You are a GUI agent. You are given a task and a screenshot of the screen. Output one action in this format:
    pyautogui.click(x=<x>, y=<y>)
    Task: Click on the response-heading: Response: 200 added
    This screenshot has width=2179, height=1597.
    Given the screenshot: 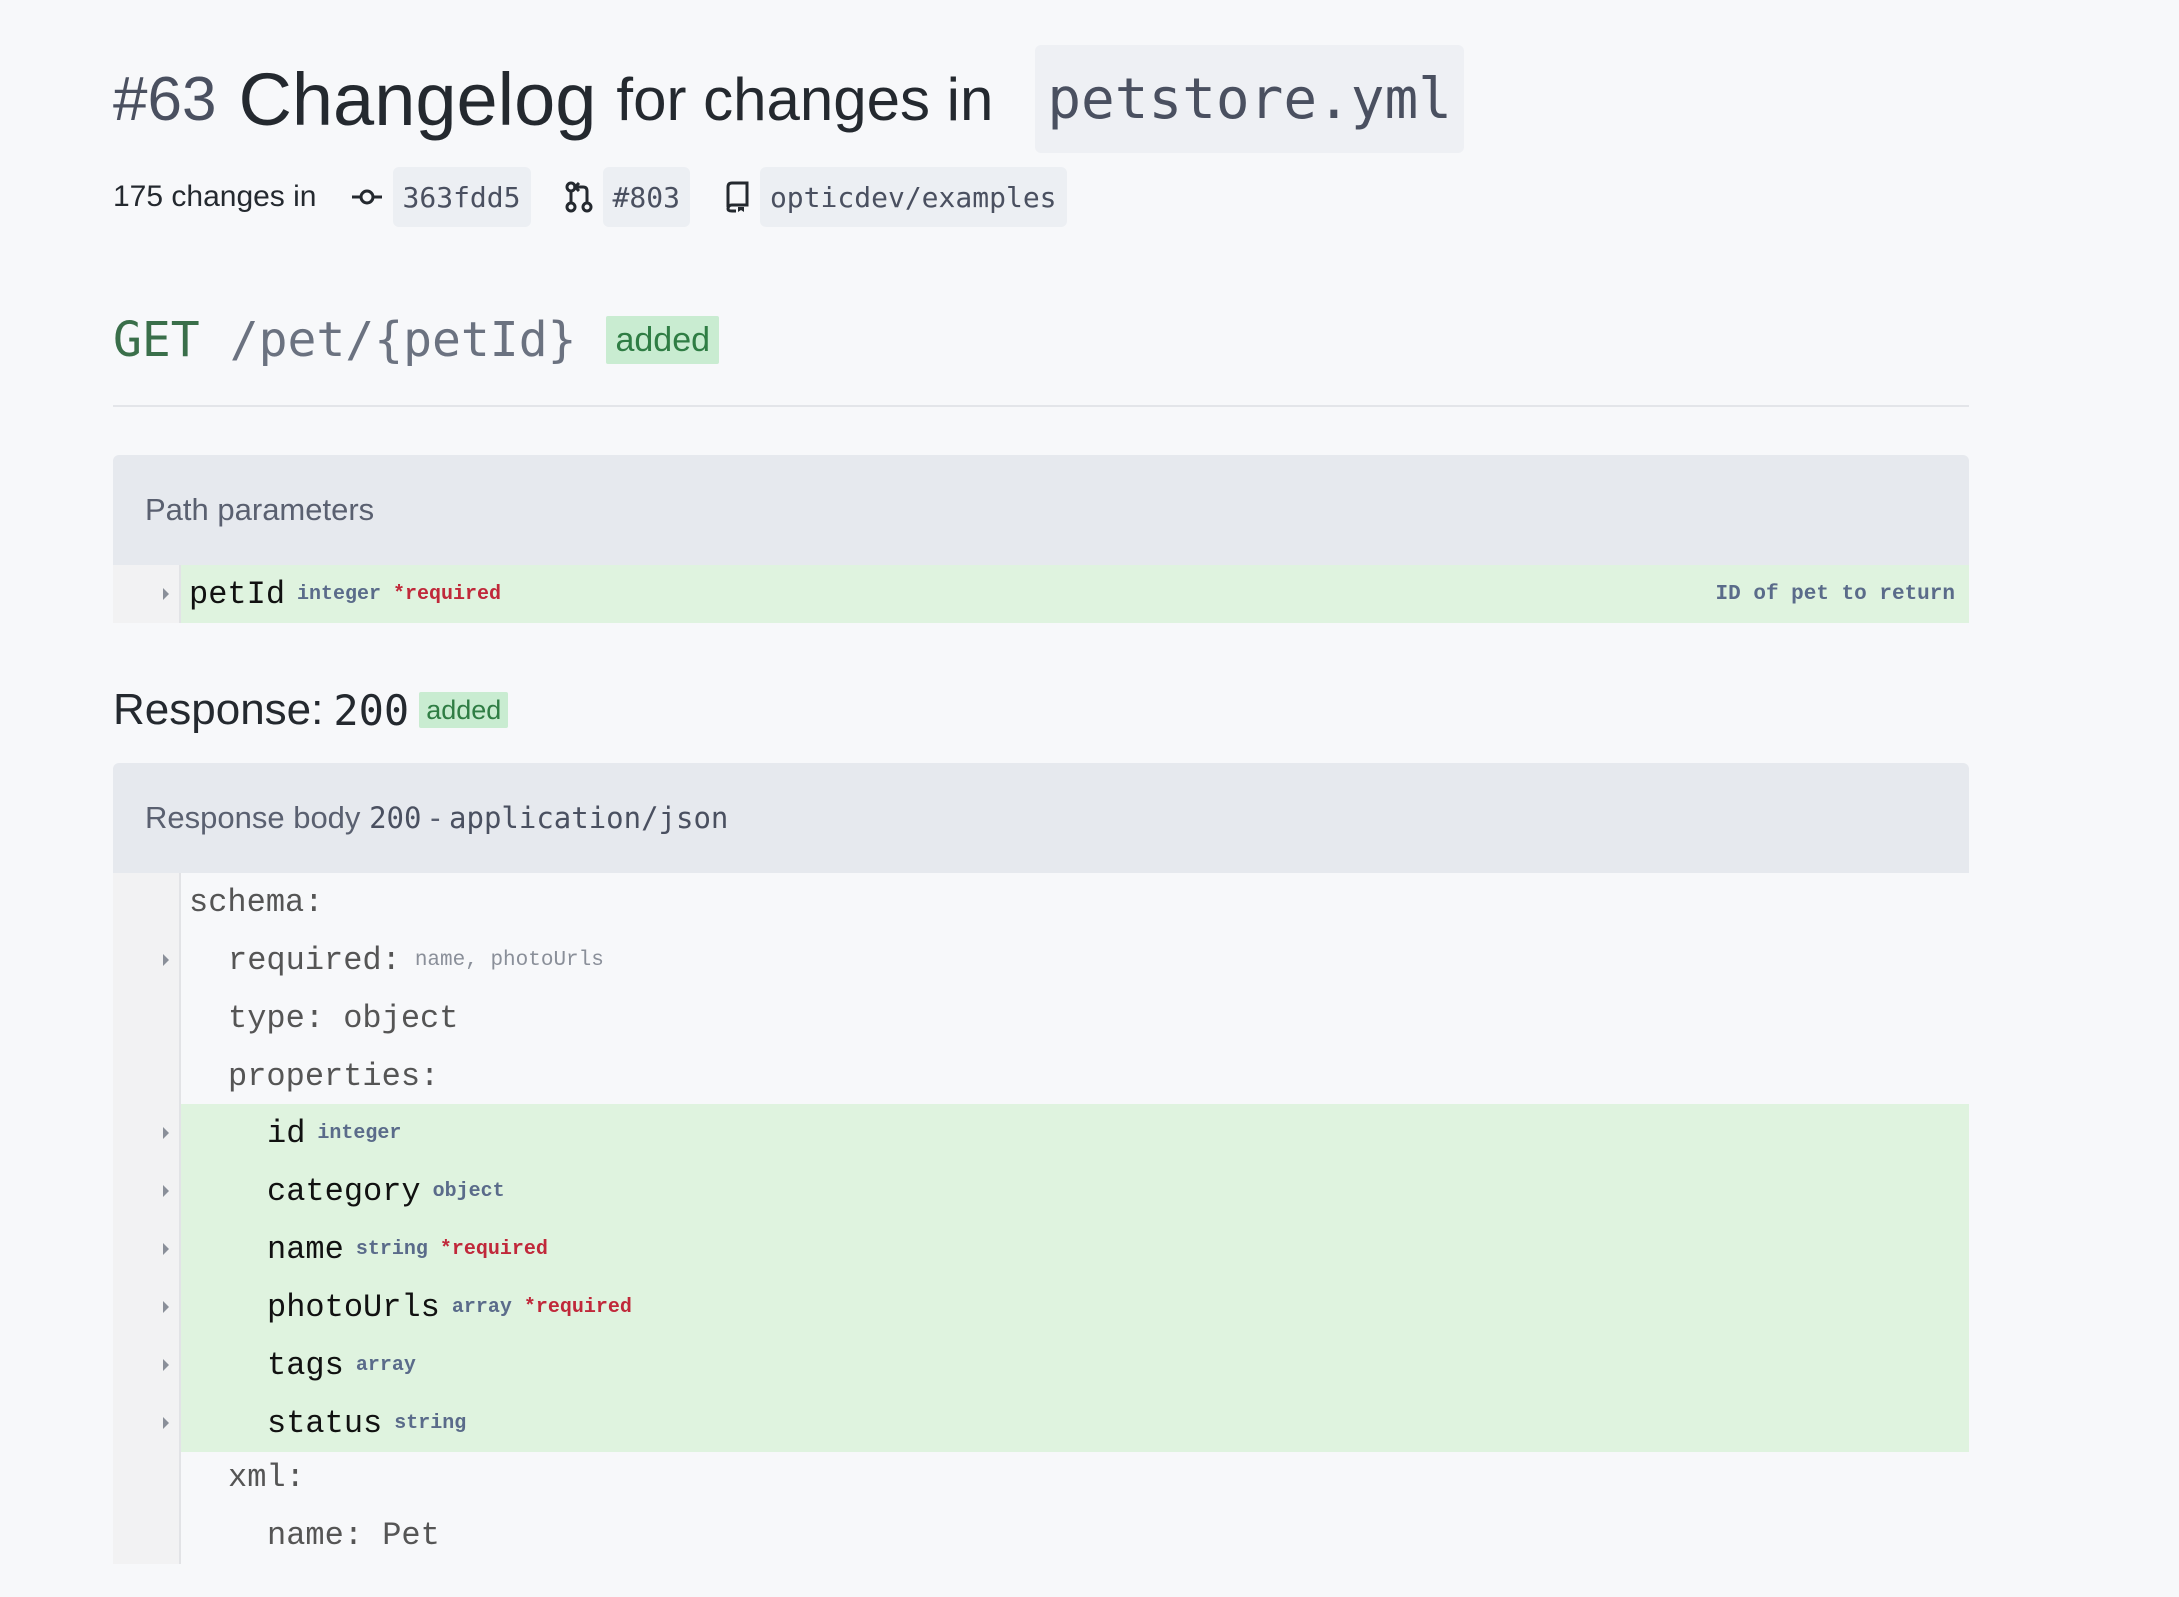 What is the action you would take?
    pyautogui.click(x=311, y=710)
    